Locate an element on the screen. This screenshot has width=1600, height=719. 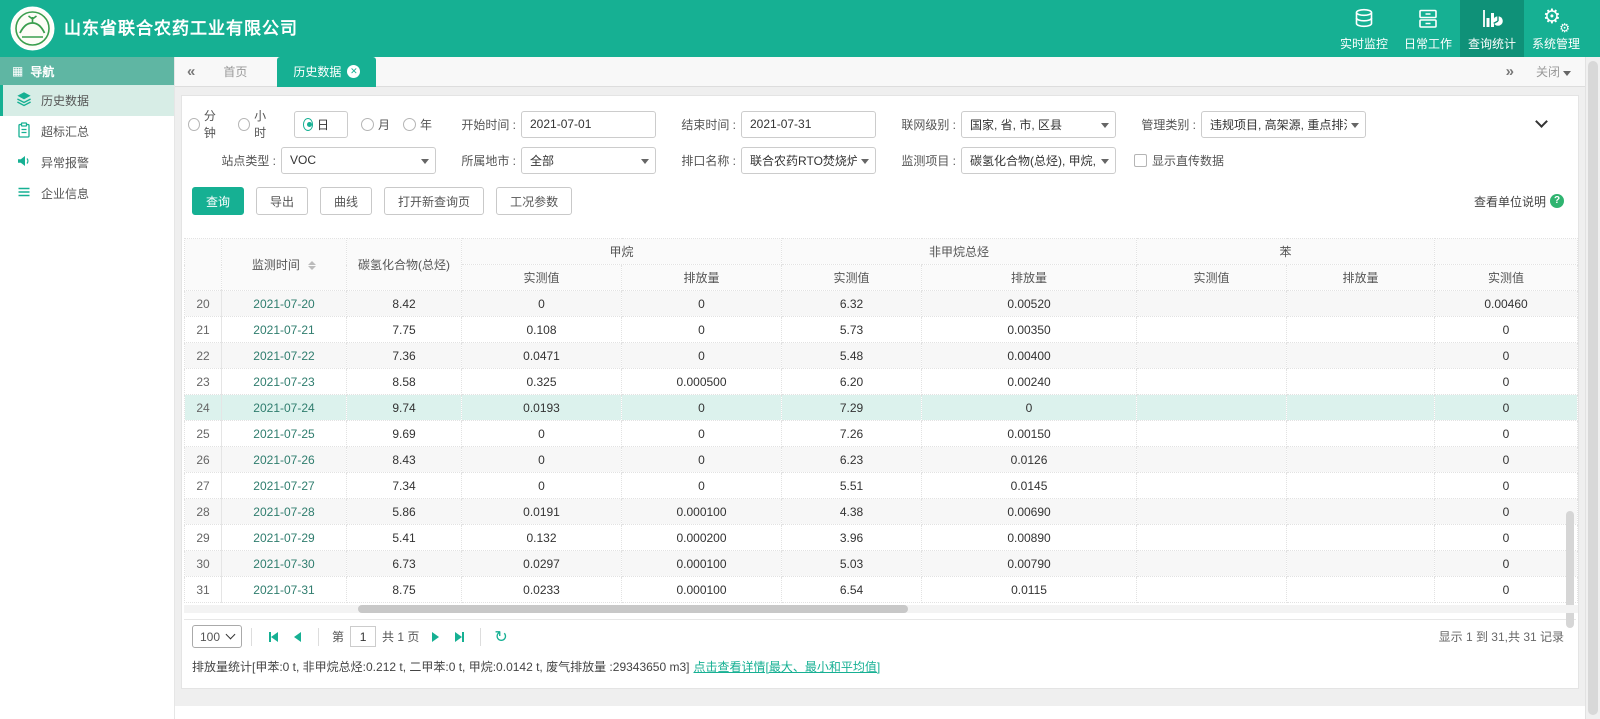
monitor-time-cell: 2021-07-23 is located at coordinates (284, 381).